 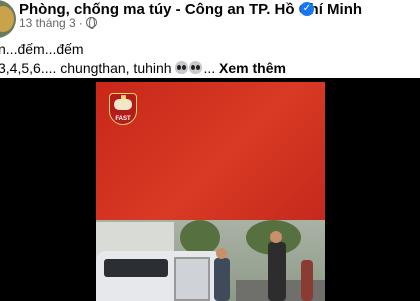 I want to click on verified-badge-icon: ✓, so click(x=307, y=9).